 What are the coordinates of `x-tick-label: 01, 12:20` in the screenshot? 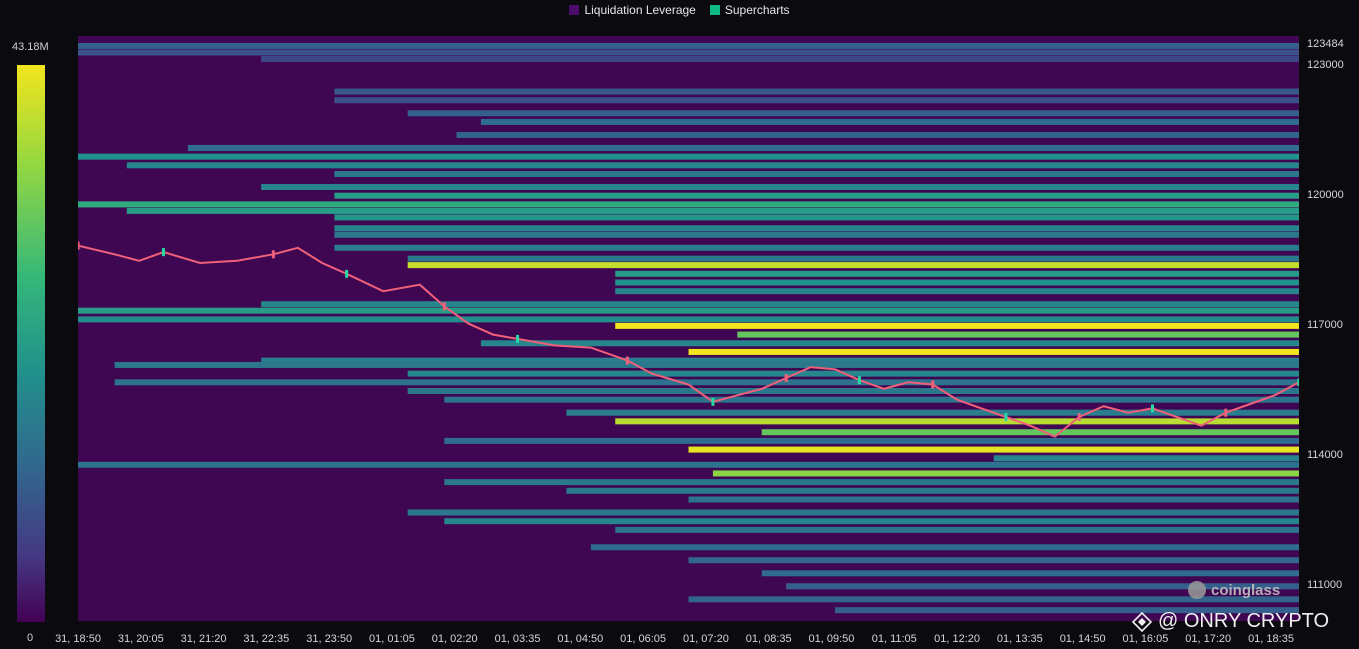 It's located at (957, 639).